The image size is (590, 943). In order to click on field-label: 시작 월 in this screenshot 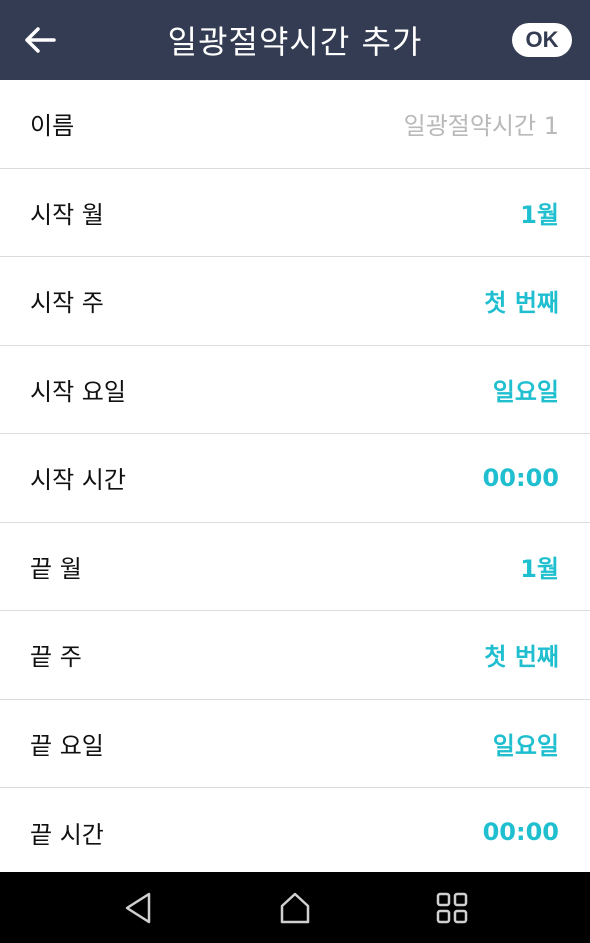, I will do `click(67, 214)`.